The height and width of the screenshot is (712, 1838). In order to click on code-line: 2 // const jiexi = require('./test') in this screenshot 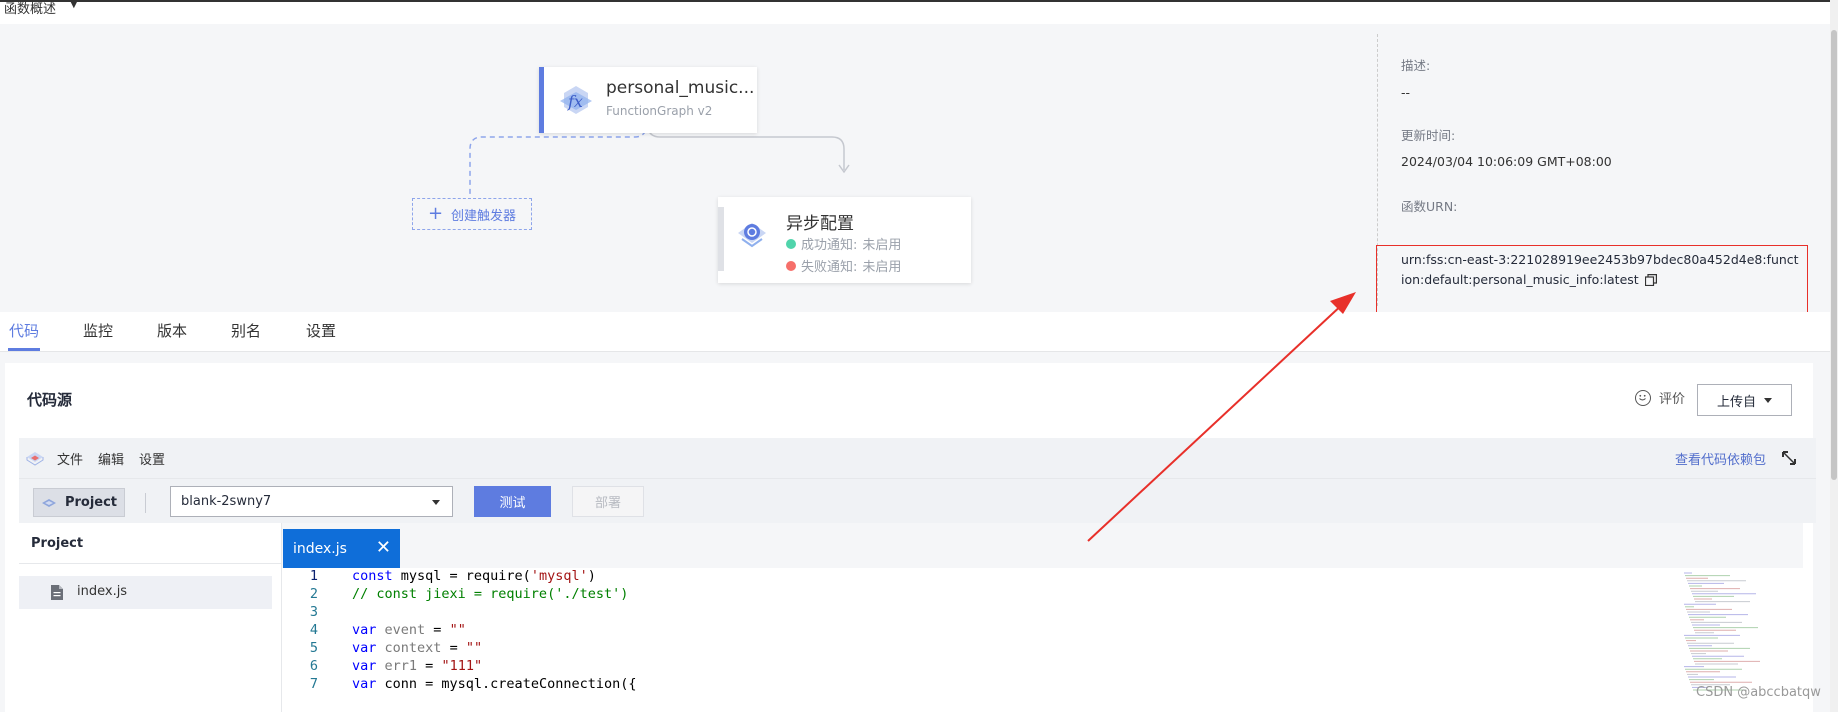, I will do `click(982, 596)`.